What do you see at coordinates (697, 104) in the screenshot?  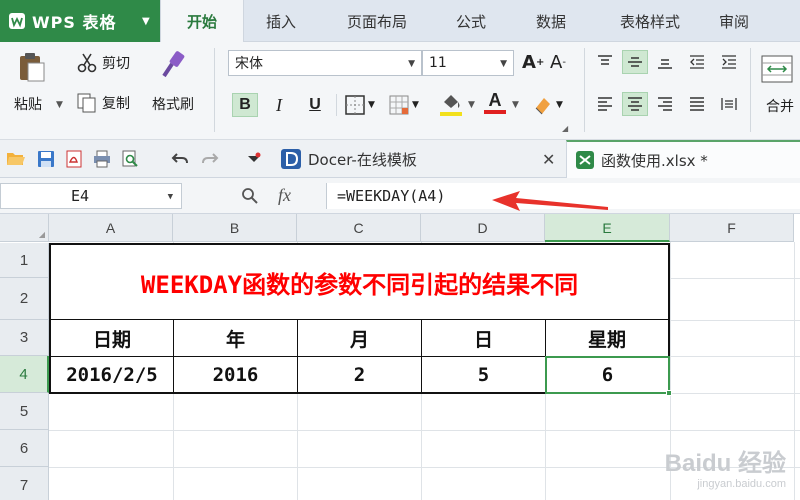 I see `justify-button` at bounding box center [697, 104].